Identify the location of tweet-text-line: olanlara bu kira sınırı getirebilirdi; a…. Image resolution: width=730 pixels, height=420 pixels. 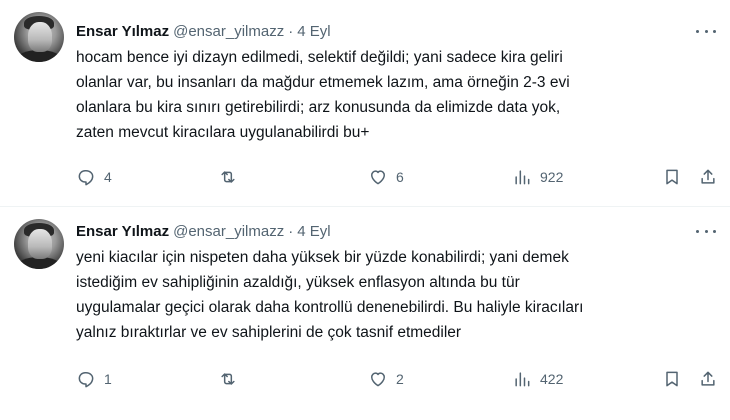
(318, 107).